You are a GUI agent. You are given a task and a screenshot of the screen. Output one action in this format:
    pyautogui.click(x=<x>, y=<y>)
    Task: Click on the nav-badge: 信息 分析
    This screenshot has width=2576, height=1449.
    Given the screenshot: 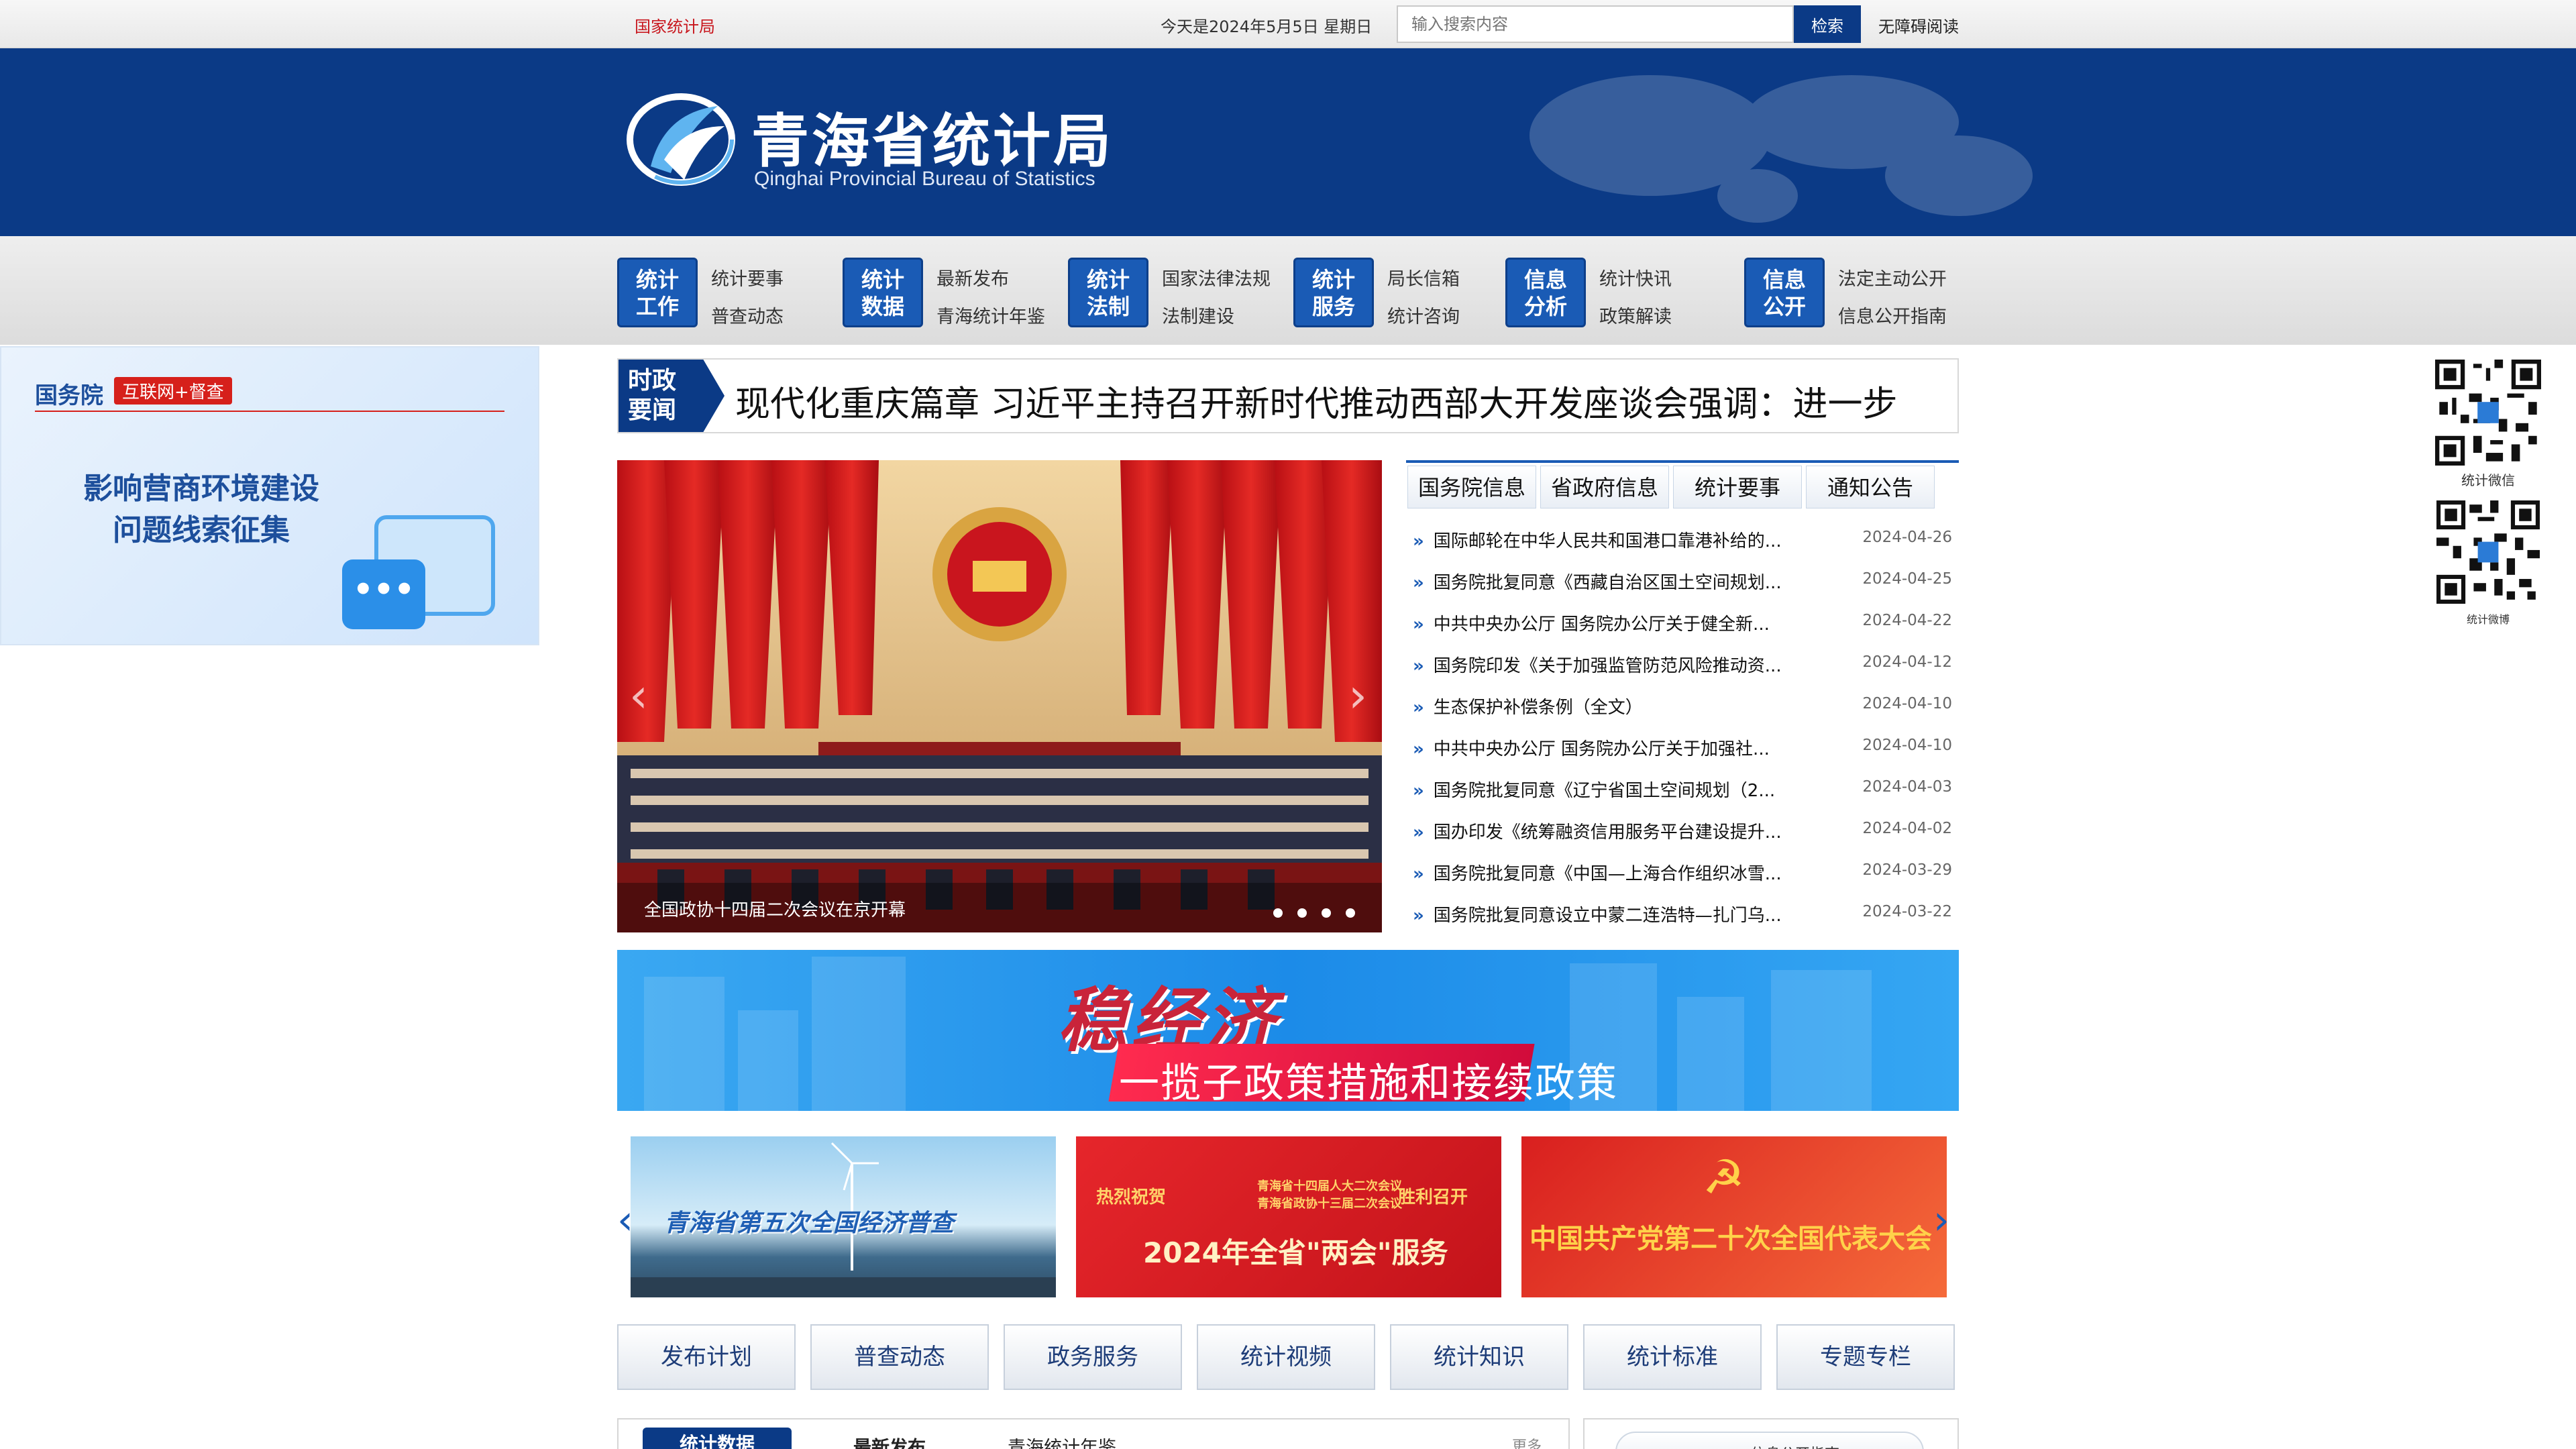 What is the action you would take?
    pyautogui.click(x=1545, y=292)
    